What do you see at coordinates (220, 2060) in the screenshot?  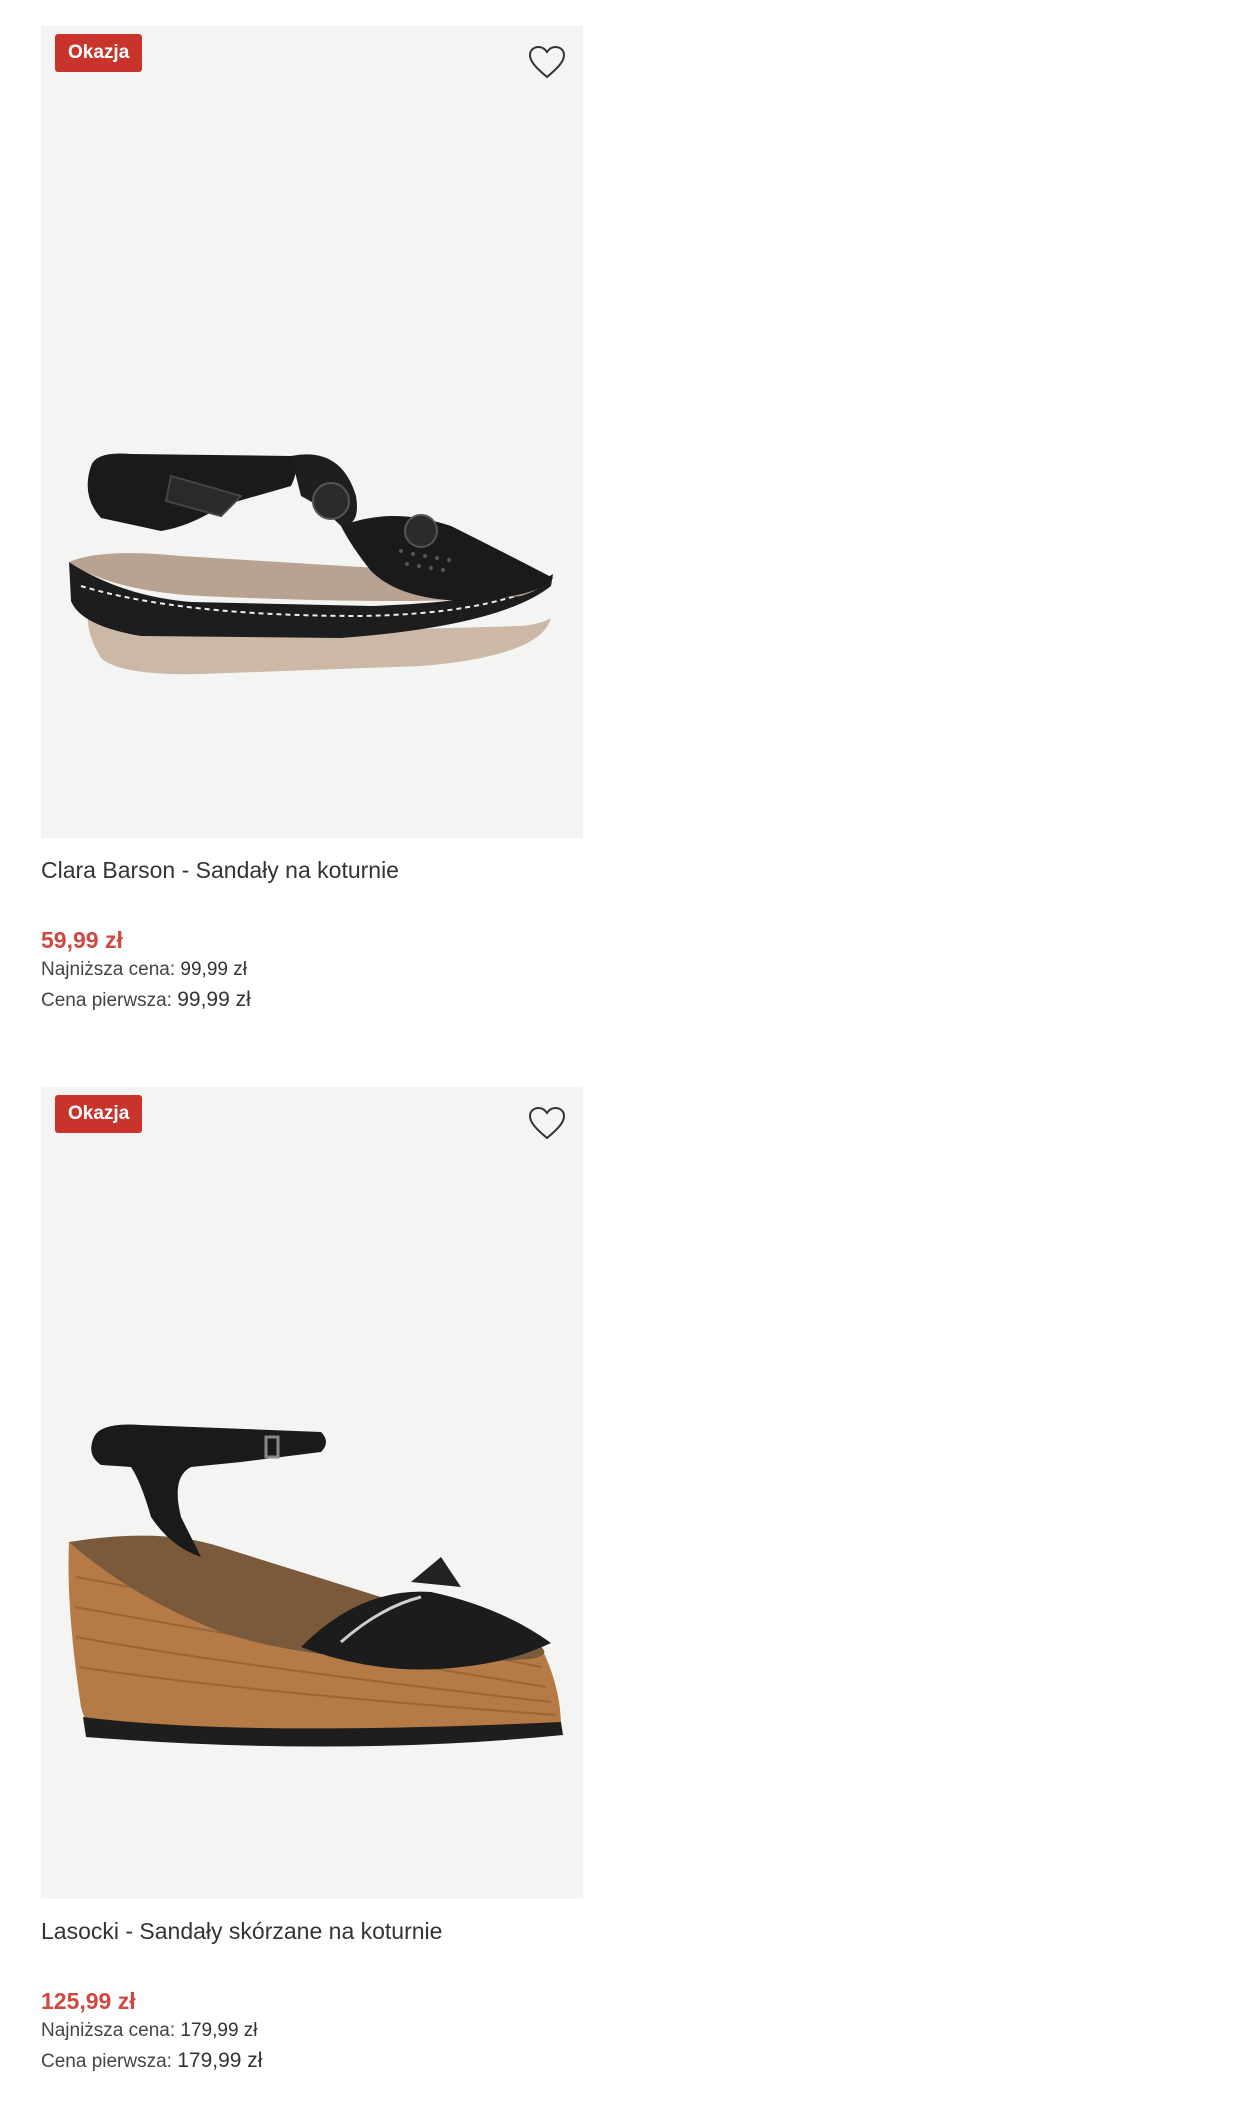 I see `original-price-value: 179,99 zł` at bounding box center [220, 2060].